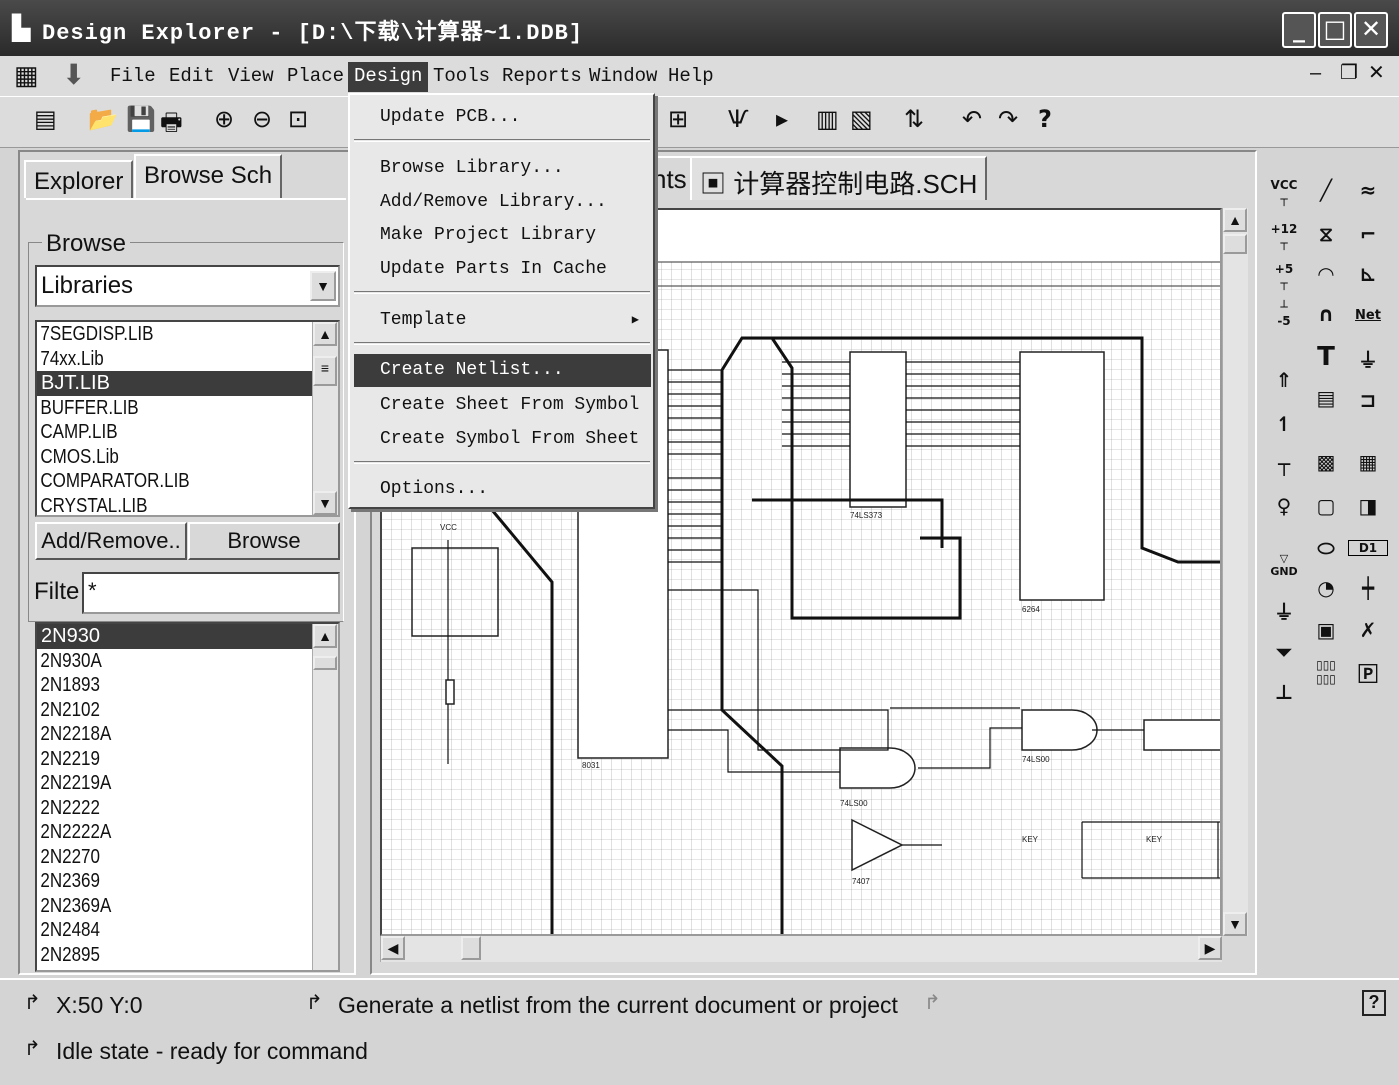 This screenshot has width=1399, height=1085. What do you see at coordinates (1368, 358) in the screenshot?
I see `ground-icon: ⏚` at bounding box center [1368, 358].